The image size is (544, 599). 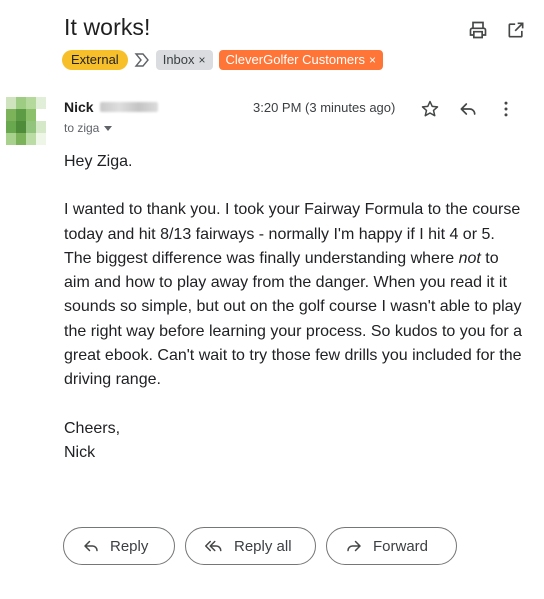 I want to click on reply-all-icon, so click(x=213, y=546).